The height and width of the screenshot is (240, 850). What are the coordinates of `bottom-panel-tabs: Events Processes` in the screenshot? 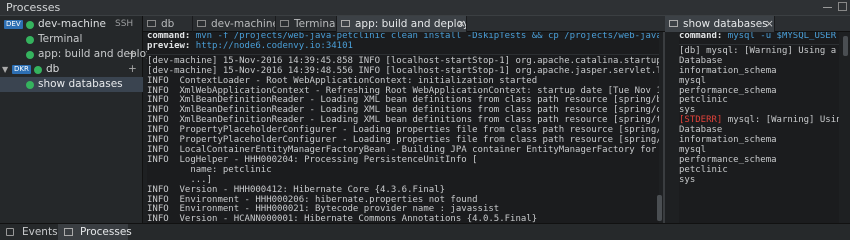 It's located at (425, 231).